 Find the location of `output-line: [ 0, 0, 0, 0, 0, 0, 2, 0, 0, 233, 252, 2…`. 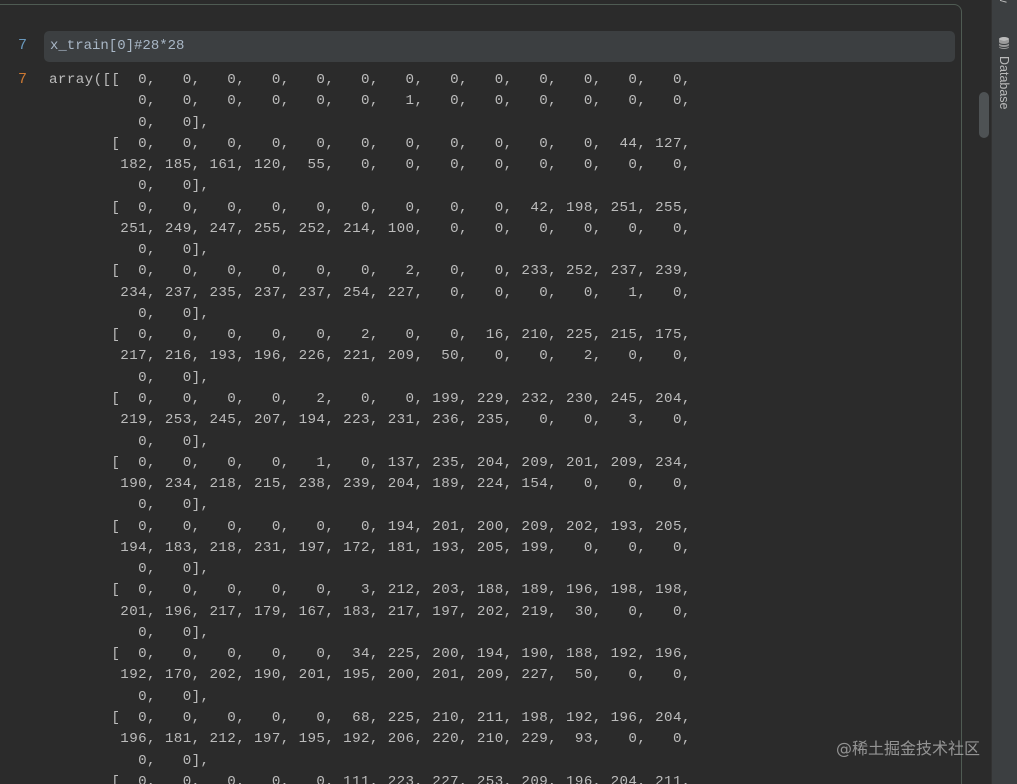

output-line: [ 0, 0, 0, 0, 0, 0, 2, 0, 0, 233, 252, 2… is located at coordinates (370, 271).